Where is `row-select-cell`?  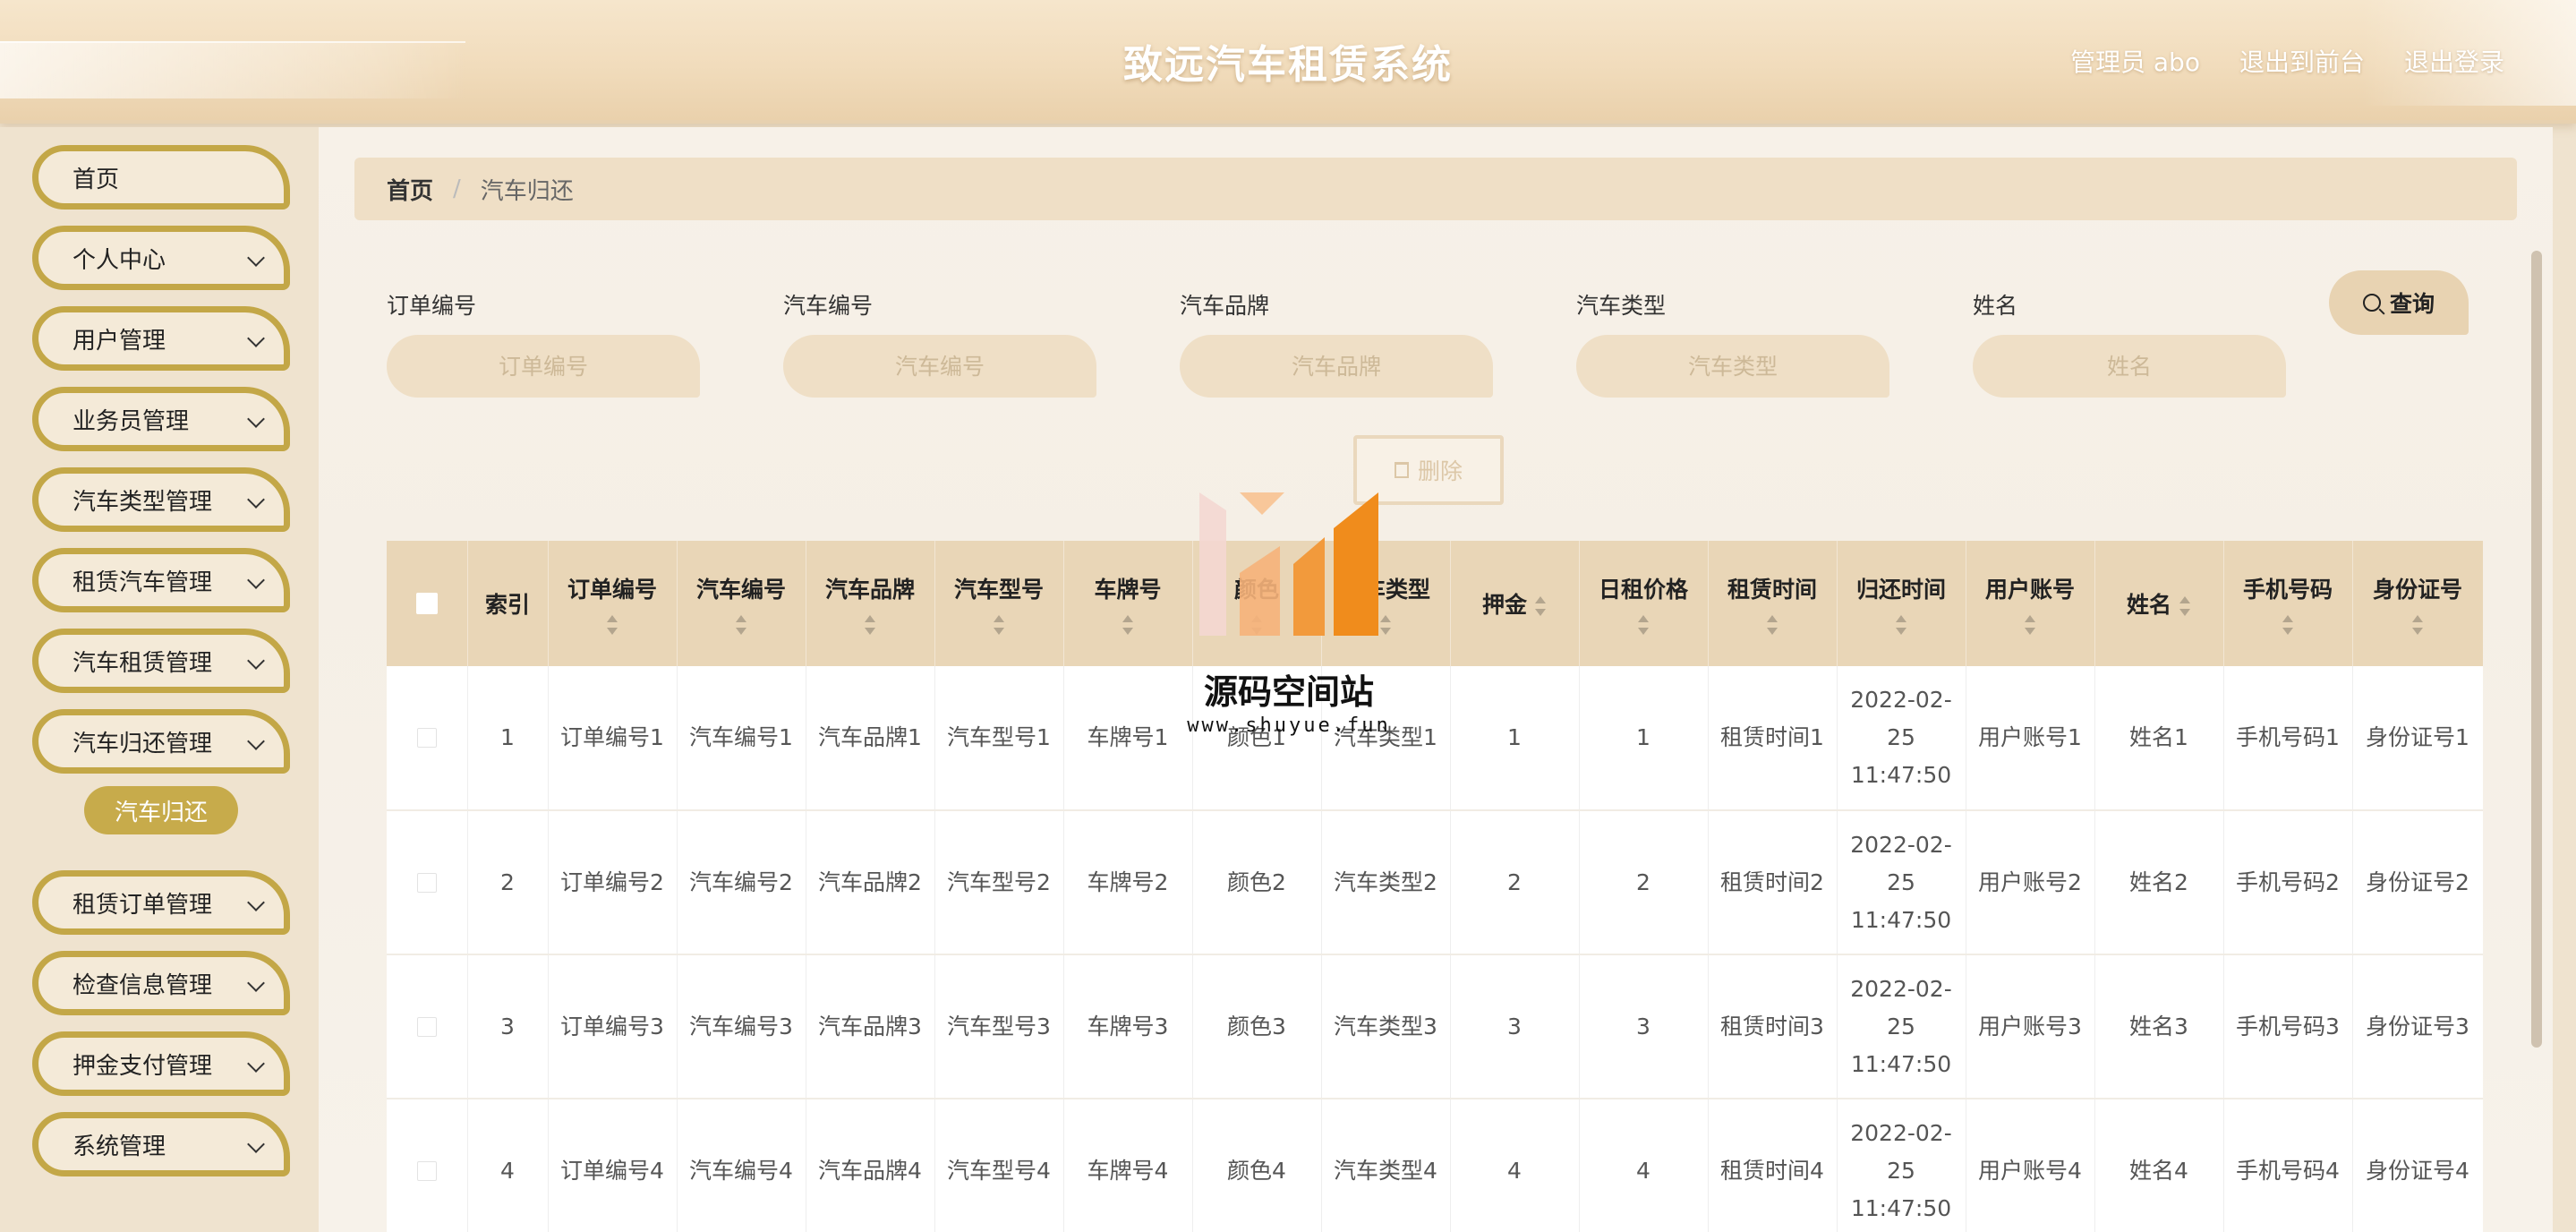 row-select-cell is located at coordinates (427, 738).